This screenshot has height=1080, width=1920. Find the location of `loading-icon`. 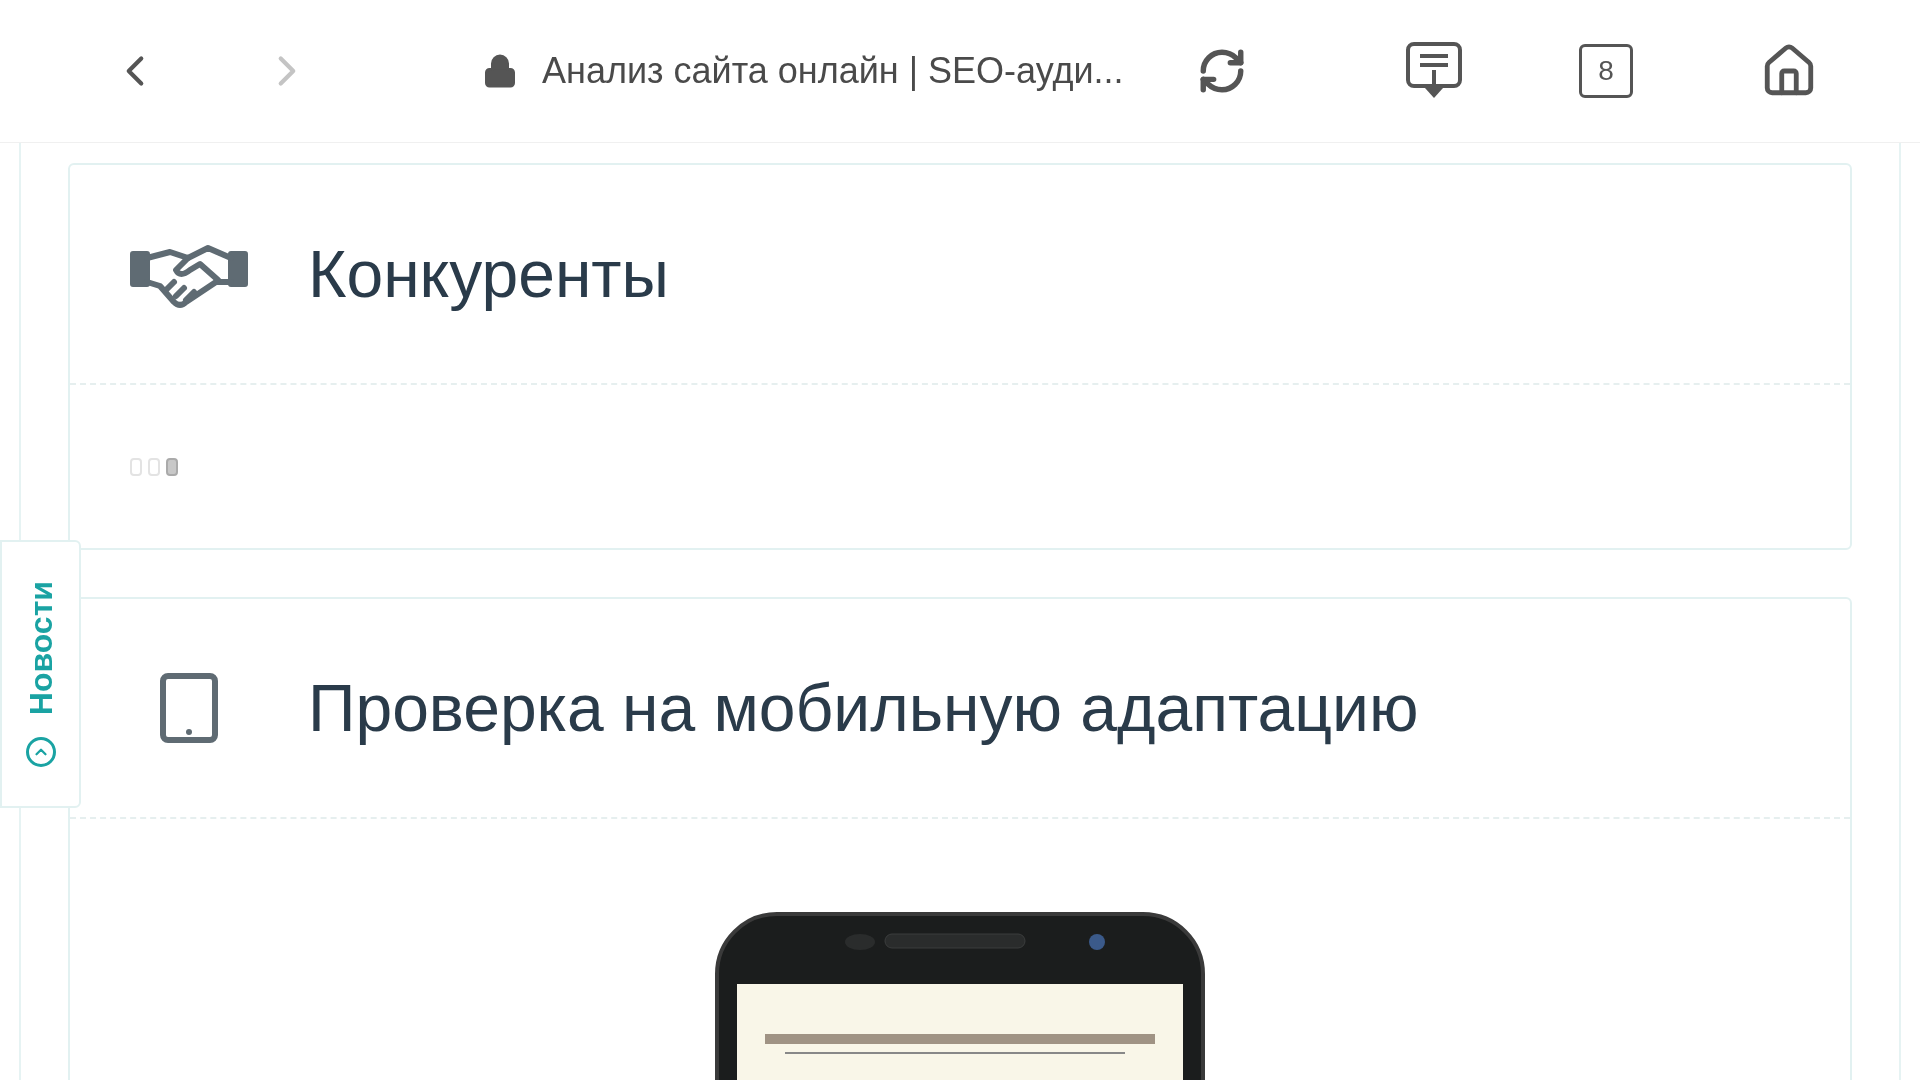

loading-icon is located at coordinates (155, 466).